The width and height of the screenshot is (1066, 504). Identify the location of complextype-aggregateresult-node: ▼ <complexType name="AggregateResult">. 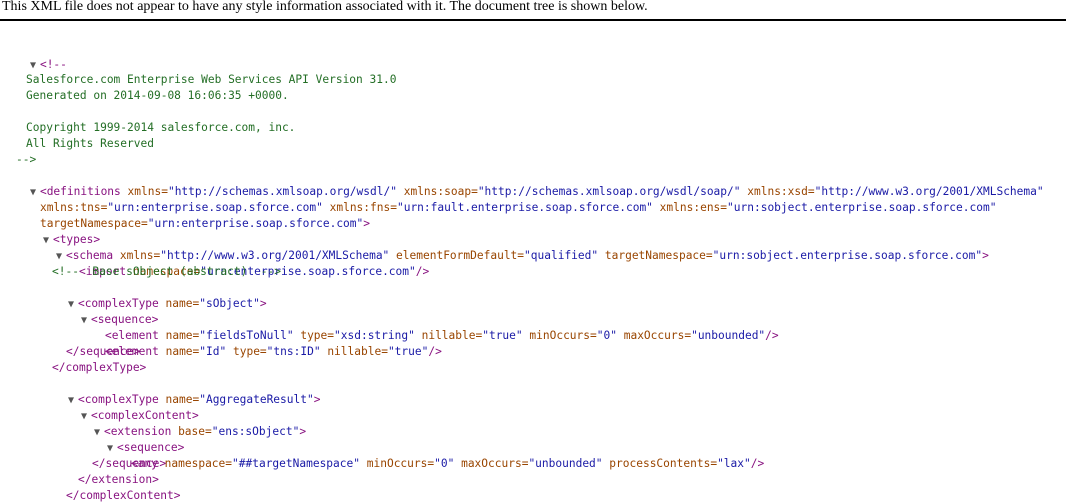
(181, 391).